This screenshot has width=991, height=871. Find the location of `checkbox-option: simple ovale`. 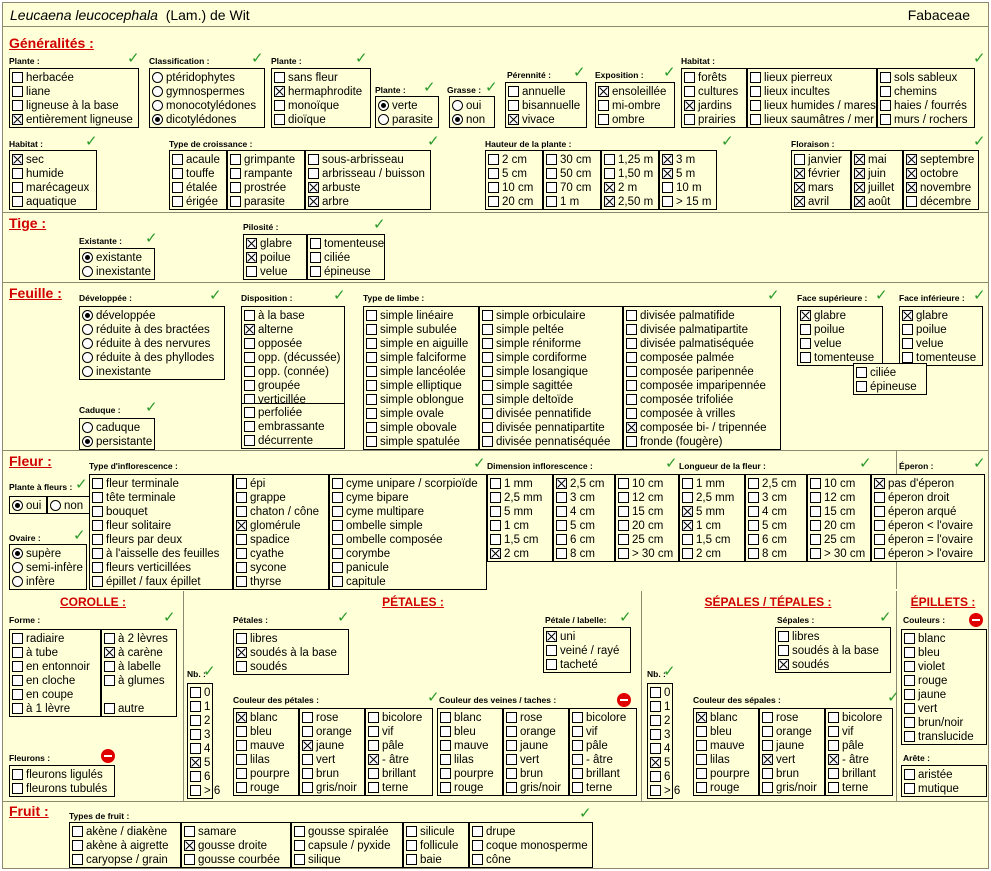

checkbox-option: simple ovale is located at coordinates (404, 414).